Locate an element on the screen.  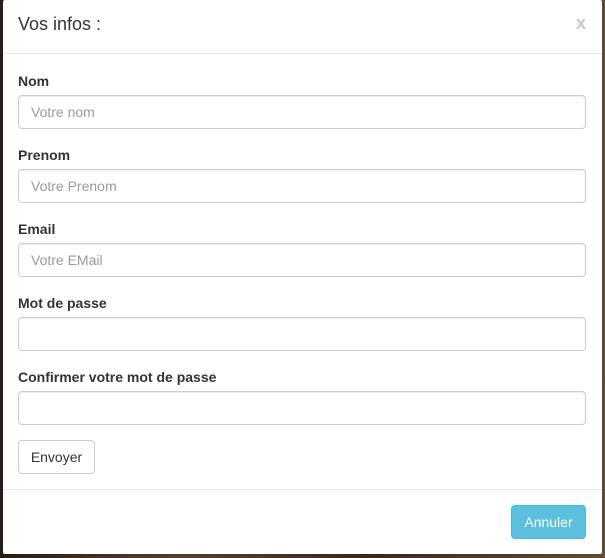
close-button: x is located at coordinates (581, 23).